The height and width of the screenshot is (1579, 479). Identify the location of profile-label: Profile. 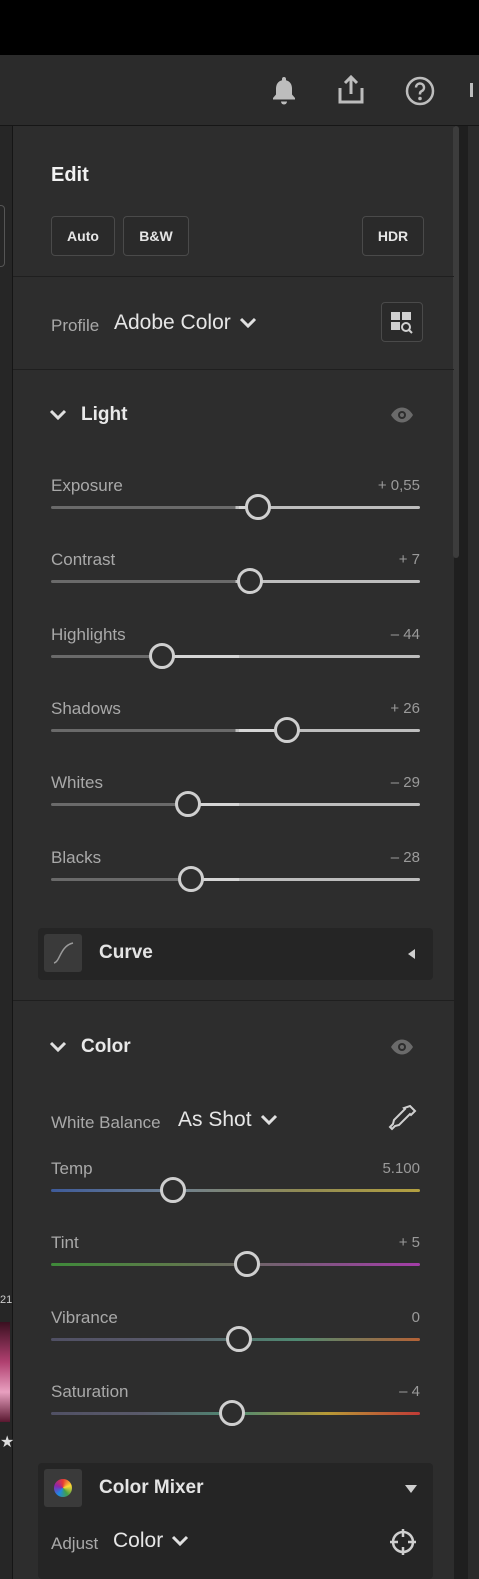
(75, 325).